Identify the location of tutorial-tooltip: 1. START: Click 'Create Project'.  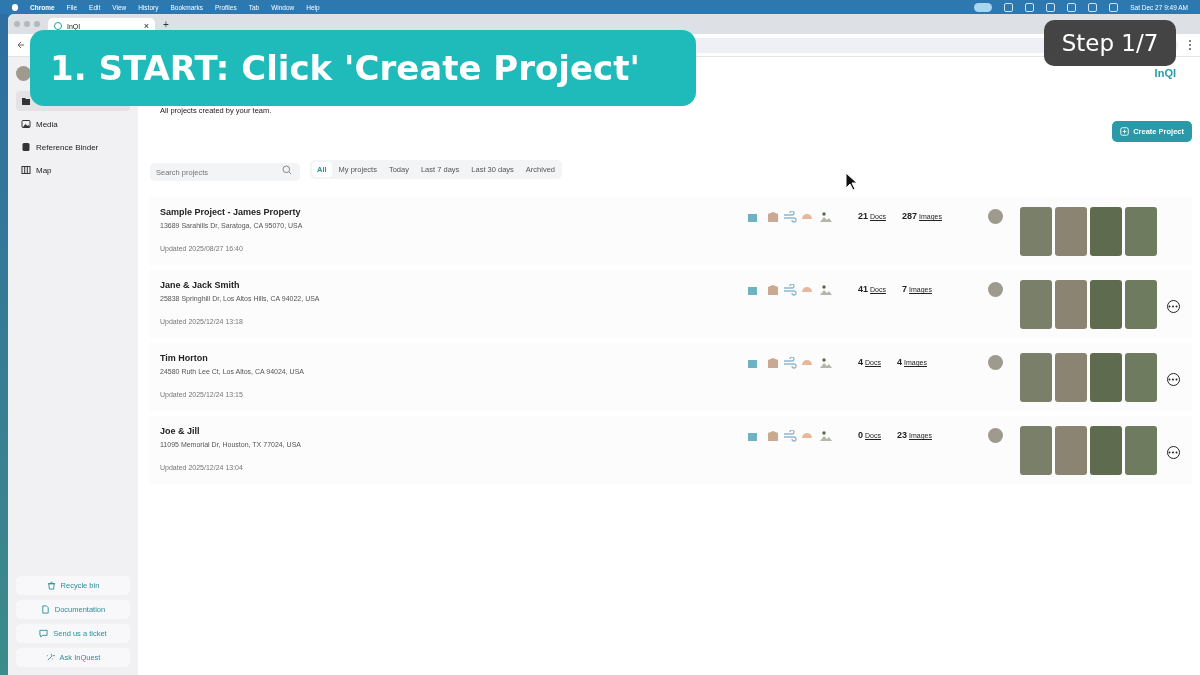
(363, 68).